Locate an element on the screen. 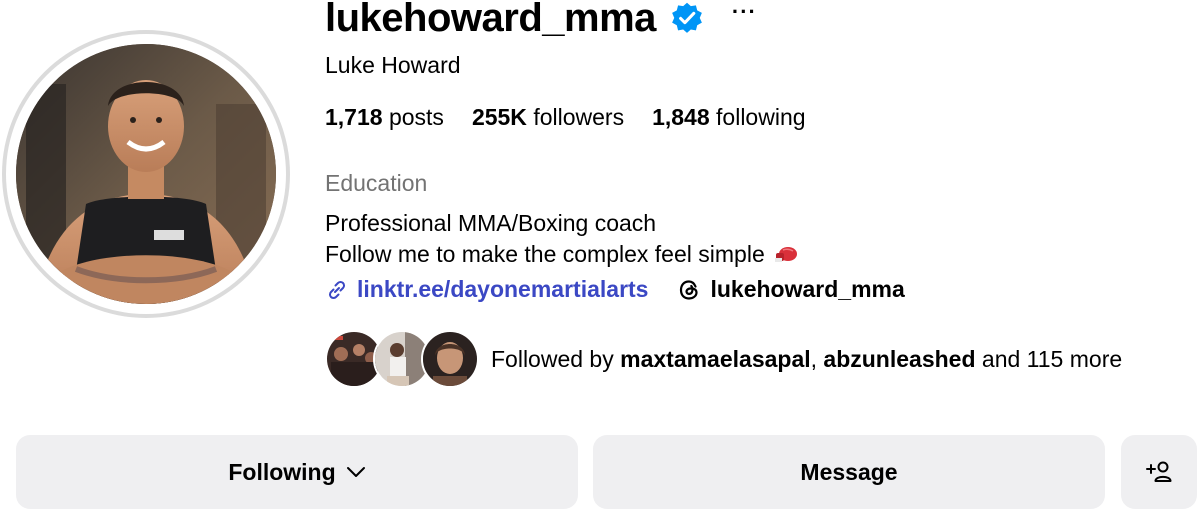 The height and width of the screenshot is (513, 1200). boxing-glove-icon is located at coordinates (785, 254).